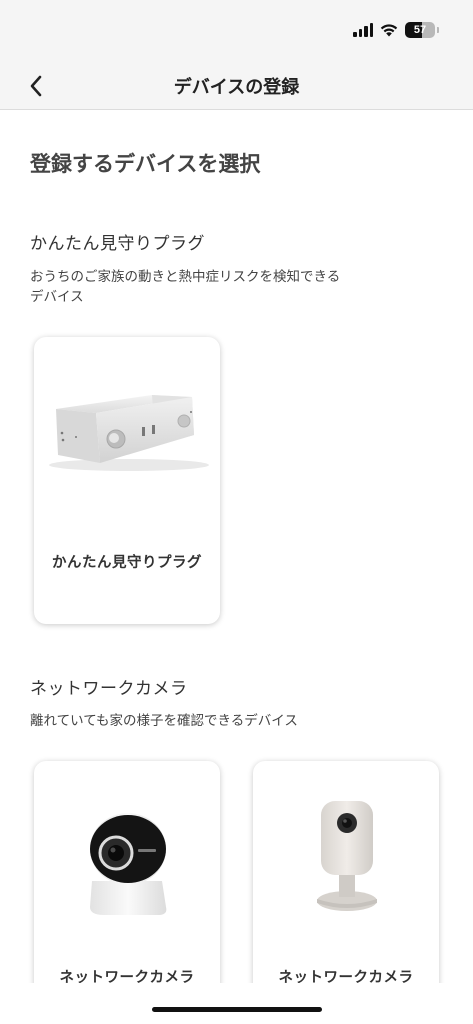  What do you see at coordinates (129, 433) in the screenshot?
I see `smart-plug-image` at bounding box center [129, 433].